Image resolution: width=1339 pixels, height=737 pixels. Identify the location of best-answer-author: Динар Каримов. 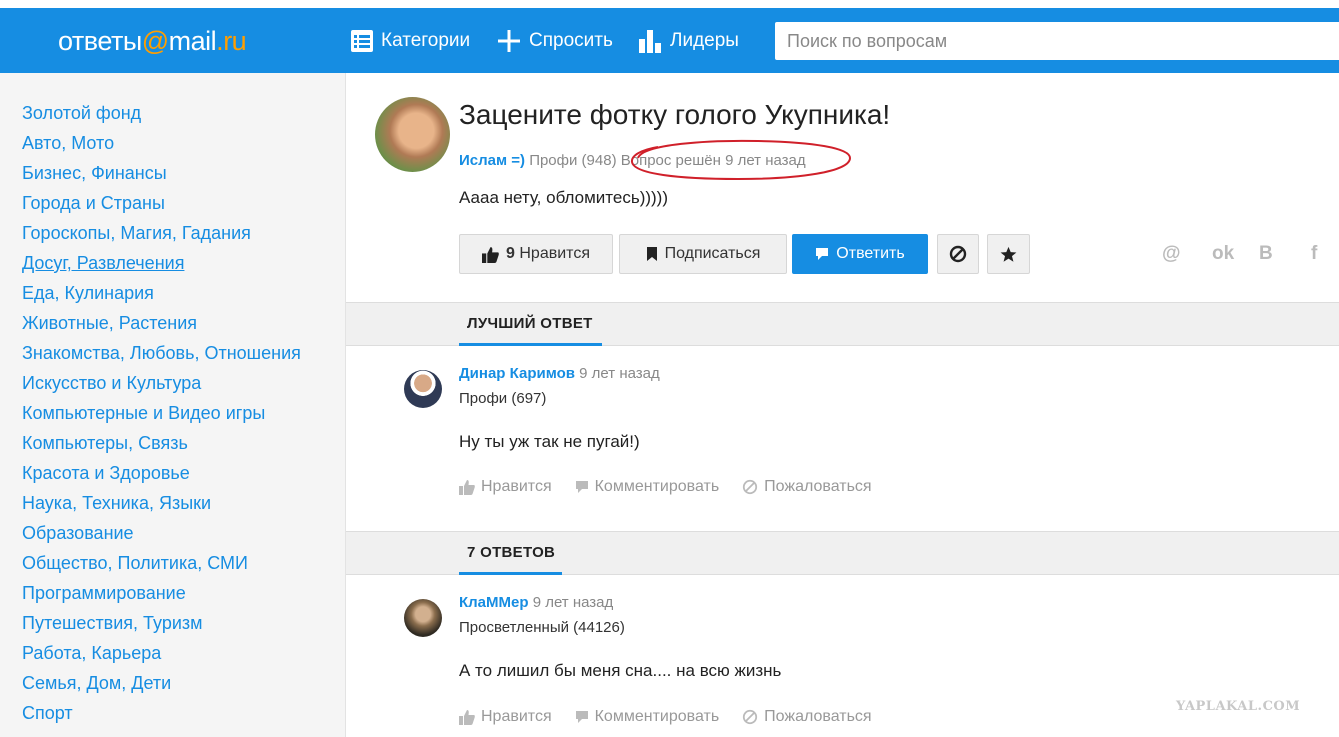
(517, 373).